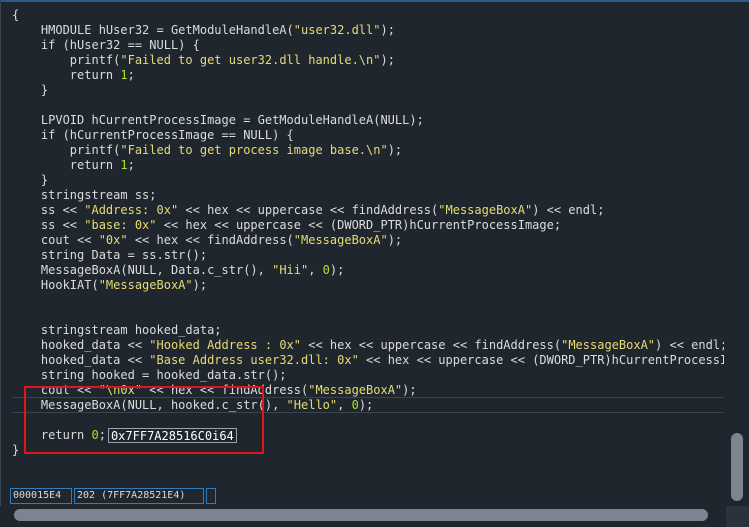 This screenshot has height=527, width=749. What do you see at coordinates (84, 195) in the screenshot?
I see `code-token: stringstream ss;` at bounding box center [84, 195].